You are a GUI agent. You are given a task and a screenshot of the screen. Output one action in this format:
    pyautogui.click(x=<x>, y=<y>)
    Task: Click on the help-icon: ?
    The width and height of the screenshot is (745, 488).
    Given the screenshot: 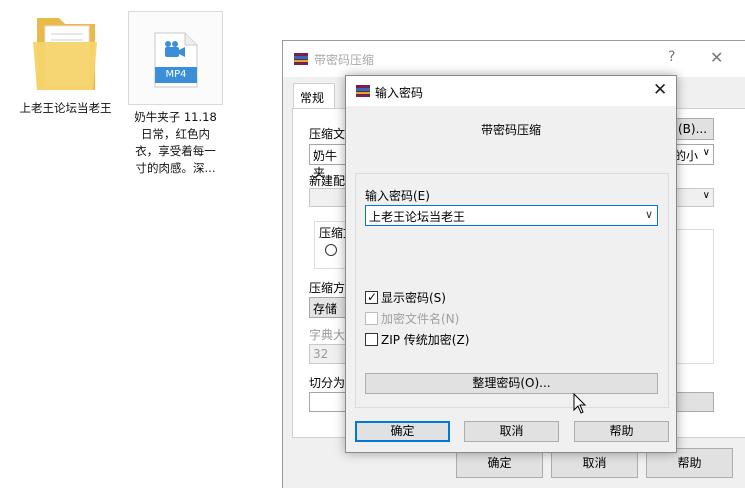 What is the action you would take?
    pyautogui.click(x=671, y=57)
    